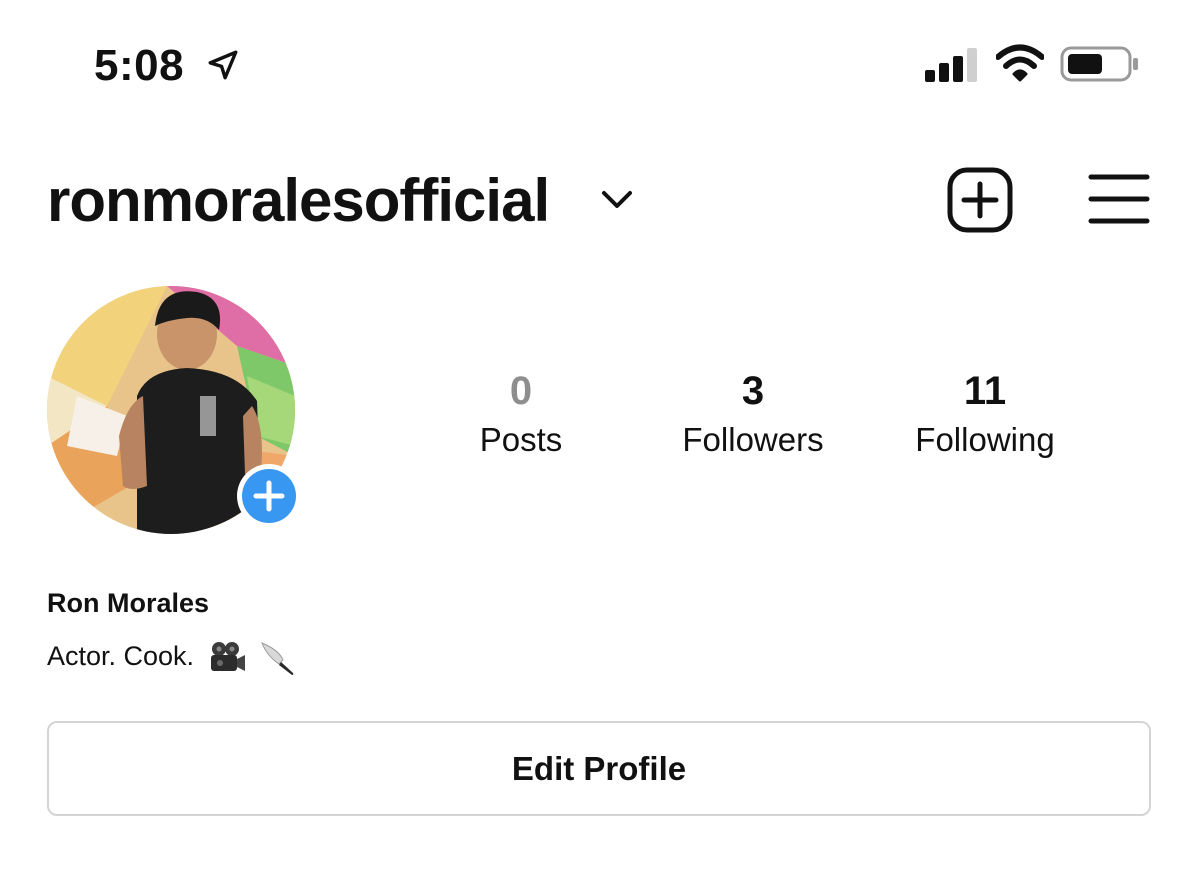 The image size is (1200, 871). Describe the element at coordinates (521, 439) in the screenshot. I see `posts-label: Posts` at that location.